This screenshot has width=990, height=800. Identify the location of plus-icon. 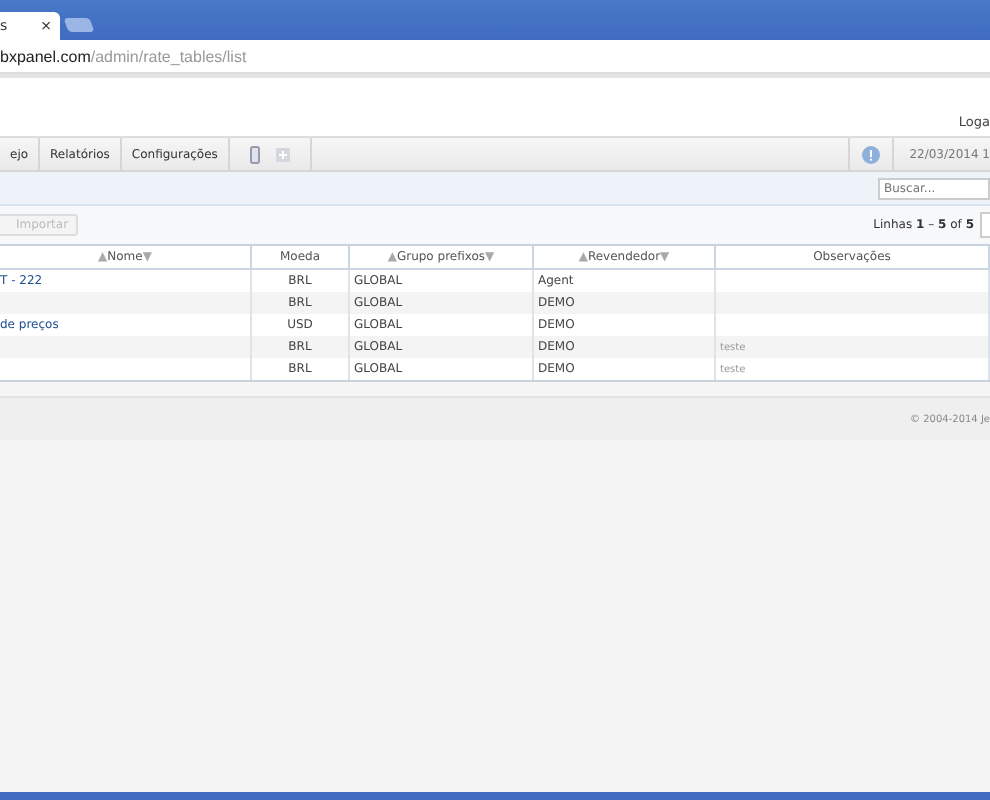
(282, 154).